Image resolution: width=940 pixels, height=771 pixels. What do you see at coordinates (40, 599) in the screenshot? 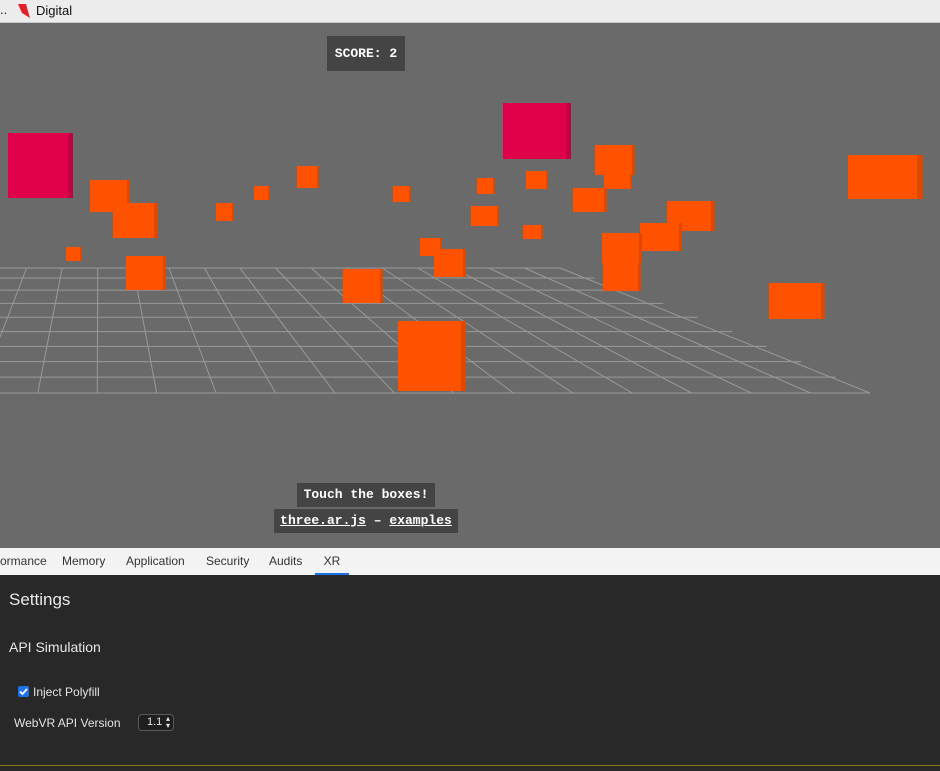
I see `settings-title: Settings` at bounding box center [40, 599].